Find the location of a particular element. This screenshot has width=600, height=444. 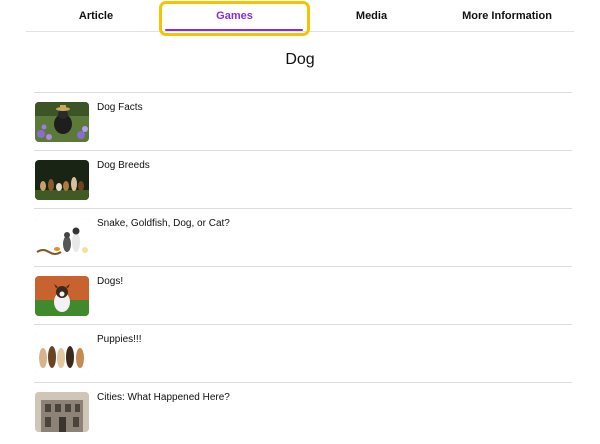

dog-in-flowers-thumbnail is located at coordinates (62, 122).